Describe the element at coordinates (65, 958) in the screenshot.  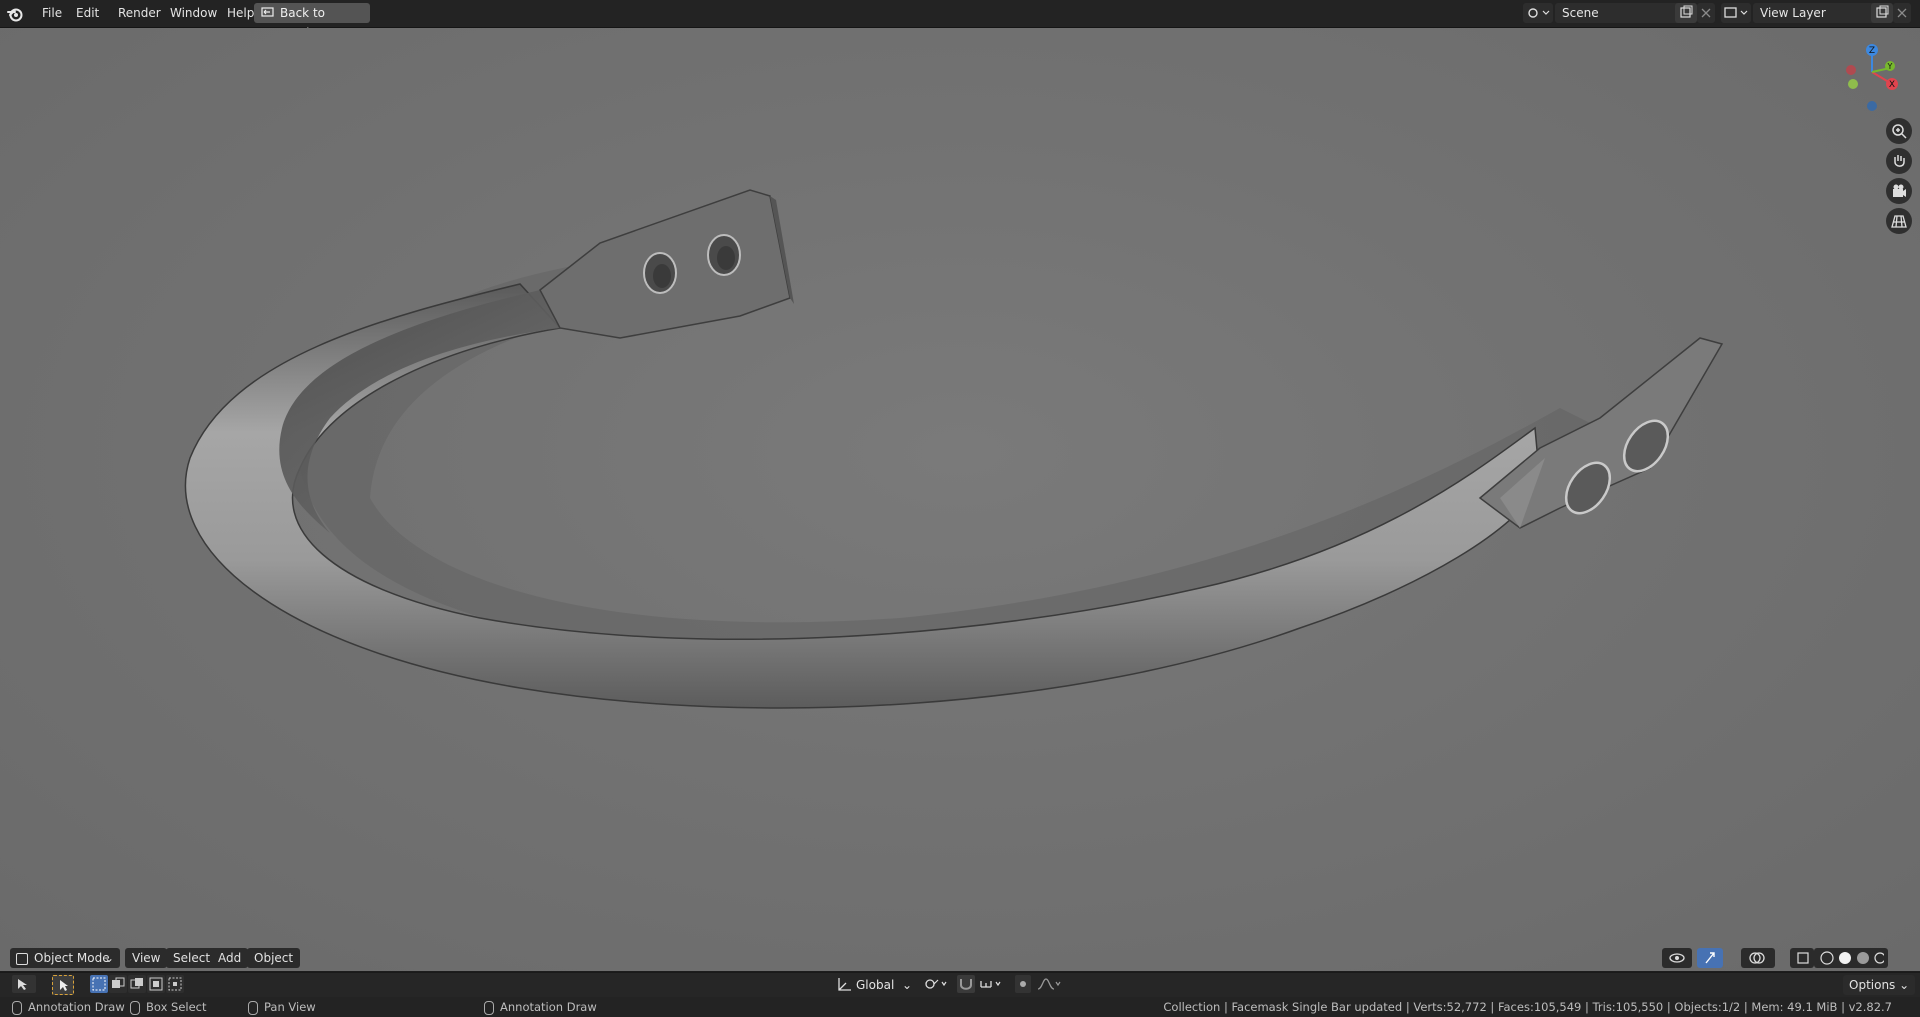
I see `object-mode-dropdown: Object Mode ⌄` at that location.